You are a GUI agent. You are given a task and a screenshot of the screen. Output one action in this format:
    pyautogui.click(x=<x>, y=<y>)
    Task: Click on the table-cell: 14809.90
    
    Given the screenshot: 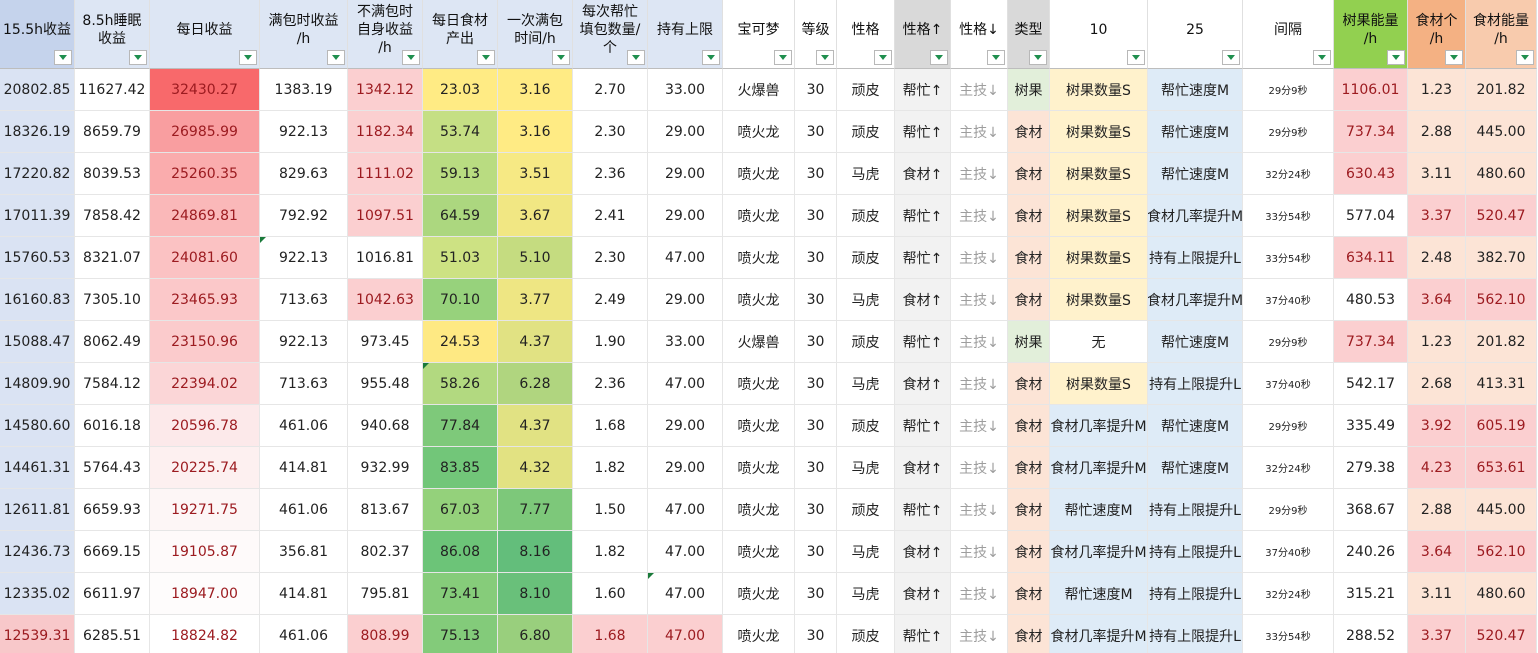 What is the action you would take?
    pyautogui.click(x=37, y=384)
    